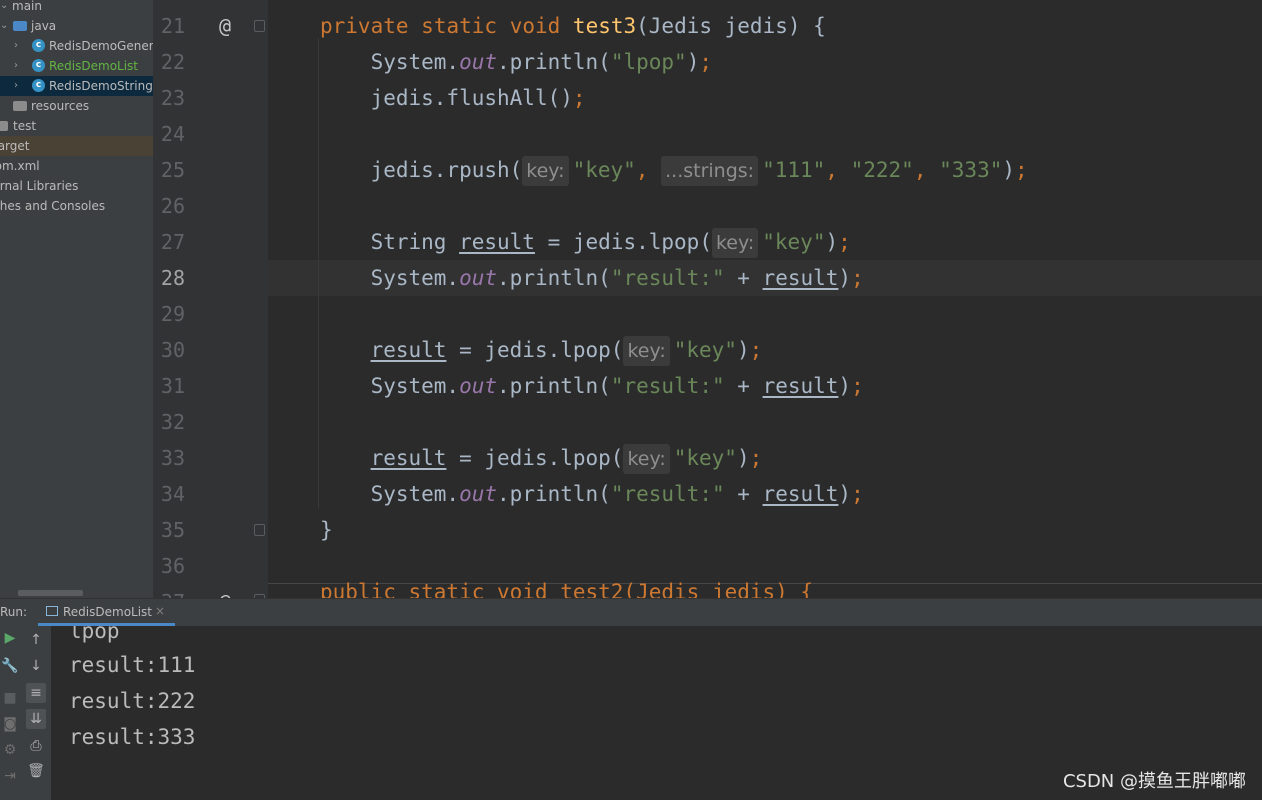 The image size is (1262, 800). What do you see at coordinates (172, 134) in the screenshot?
I see `line-number: 24` at bounding box center [172, 134].